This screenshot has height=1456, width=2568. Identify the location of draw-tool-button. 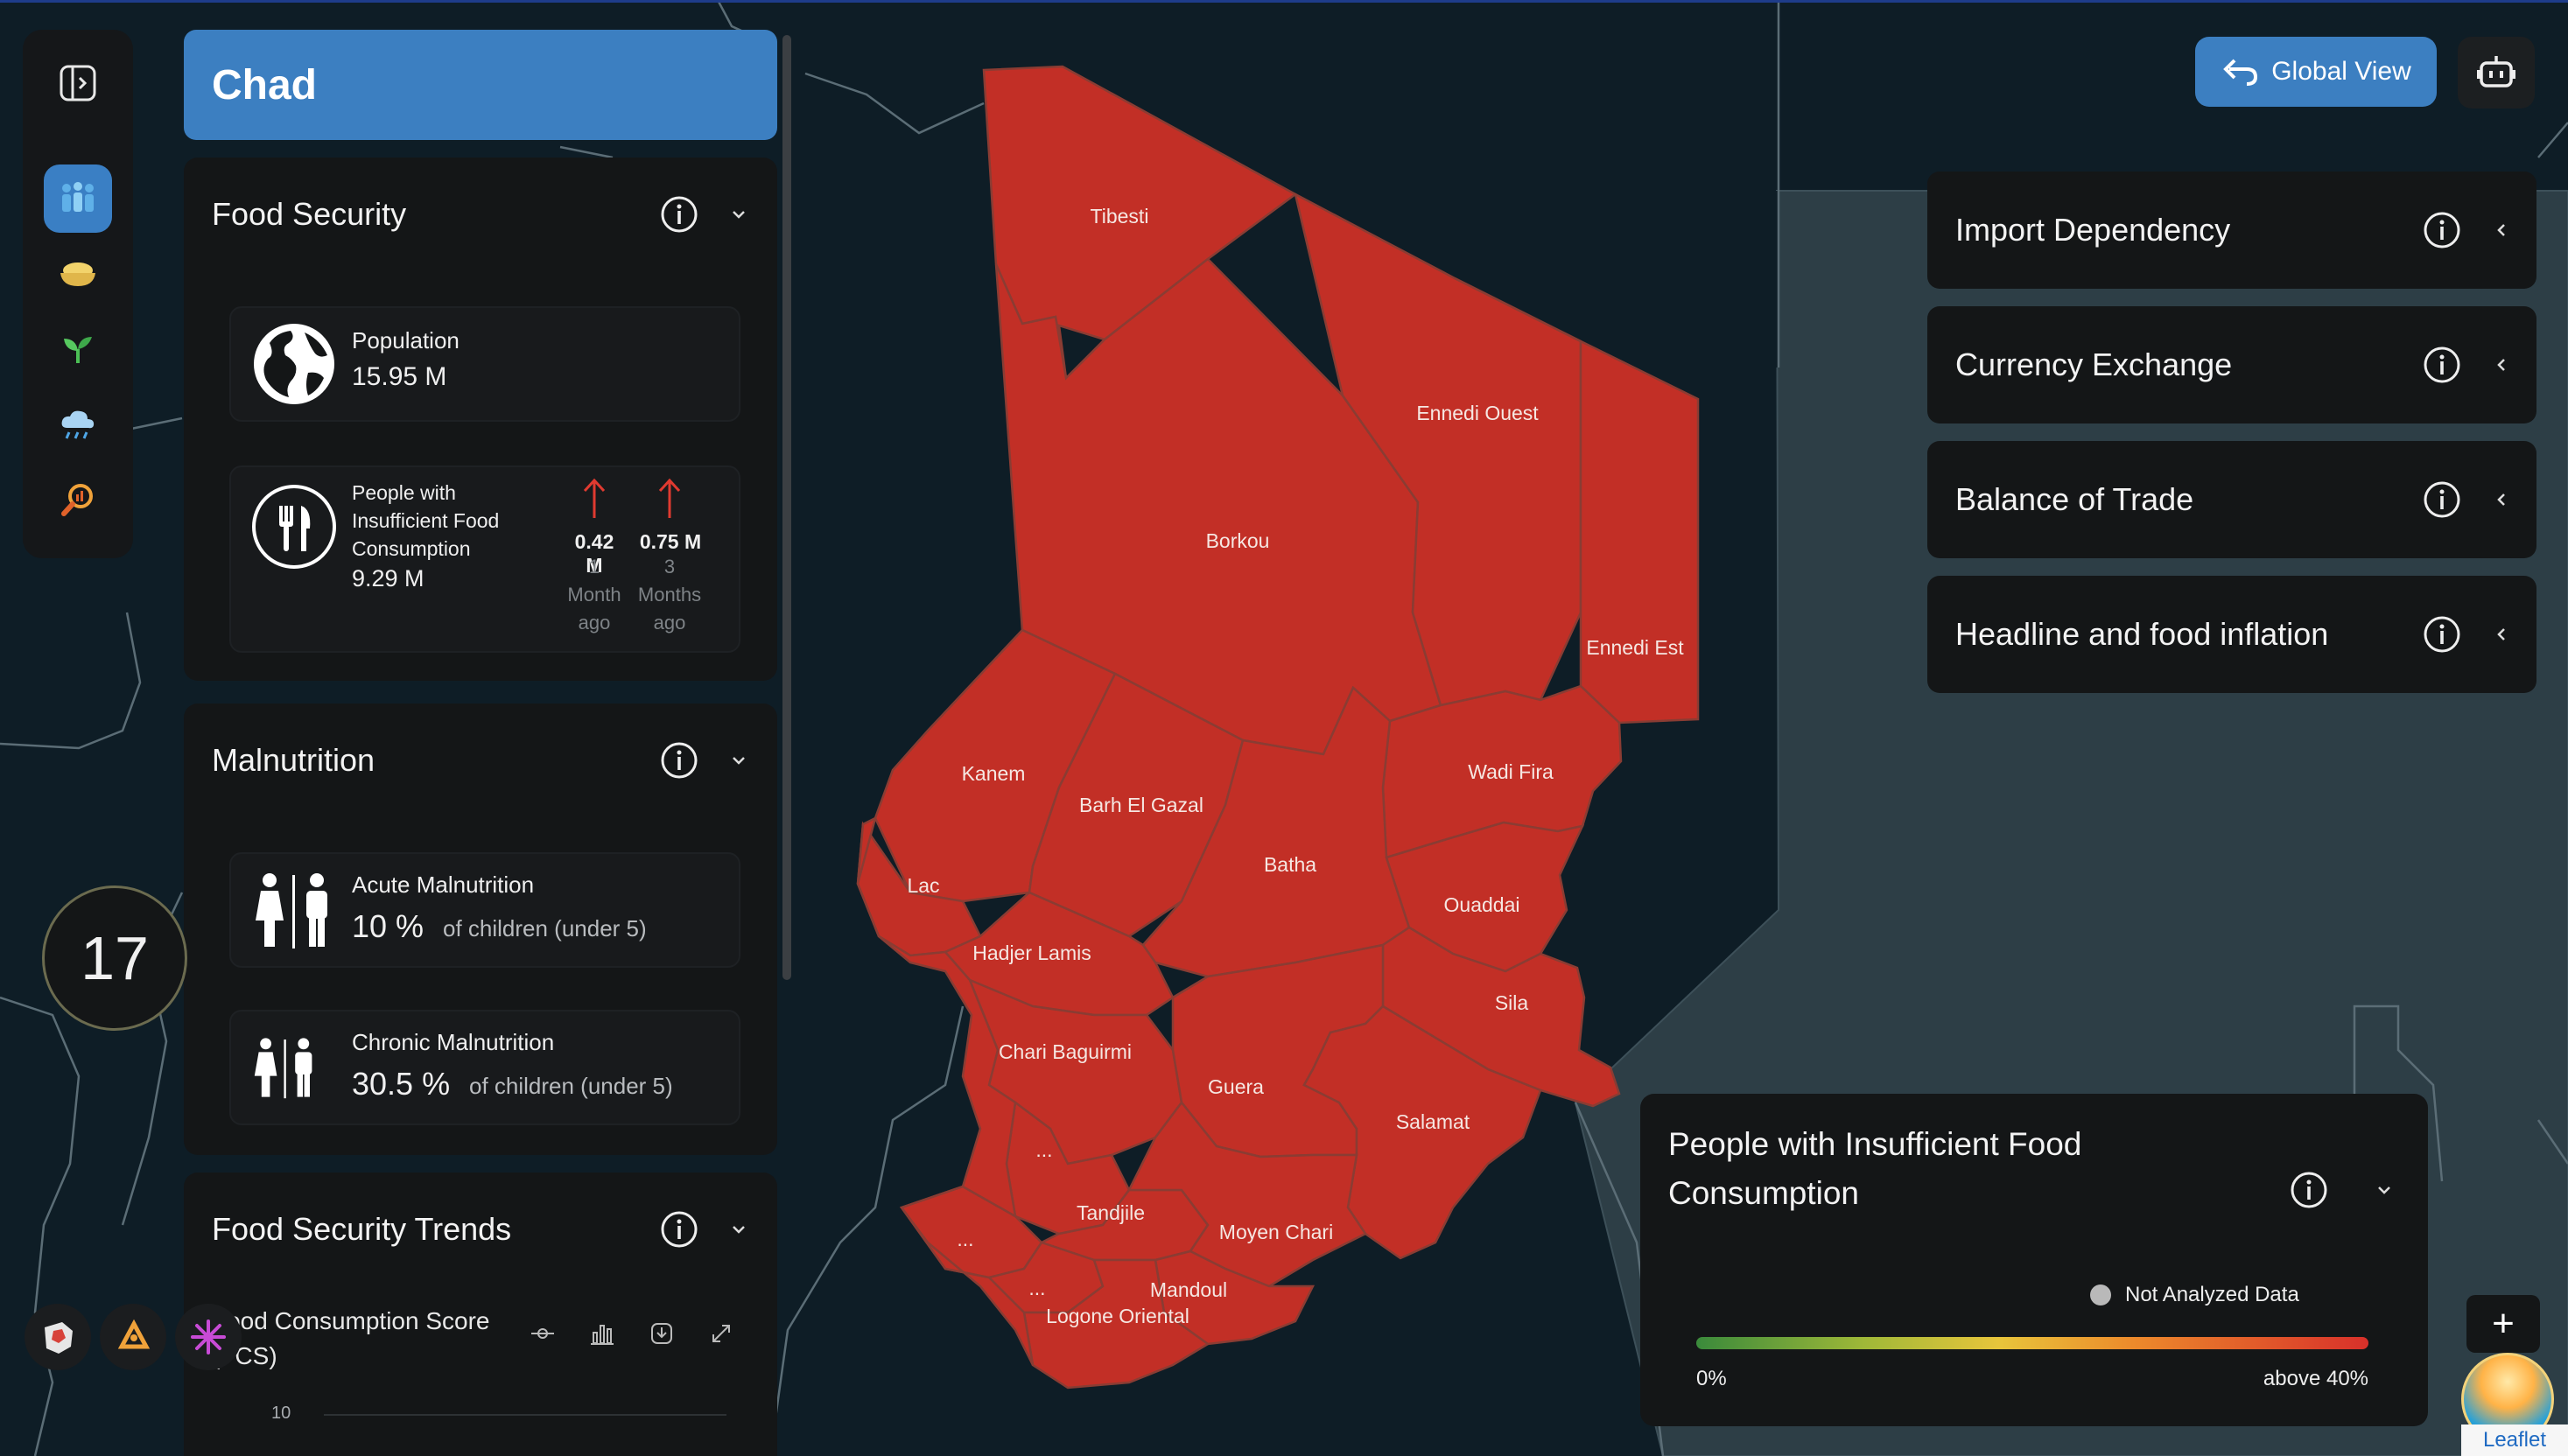
(133, 1337).